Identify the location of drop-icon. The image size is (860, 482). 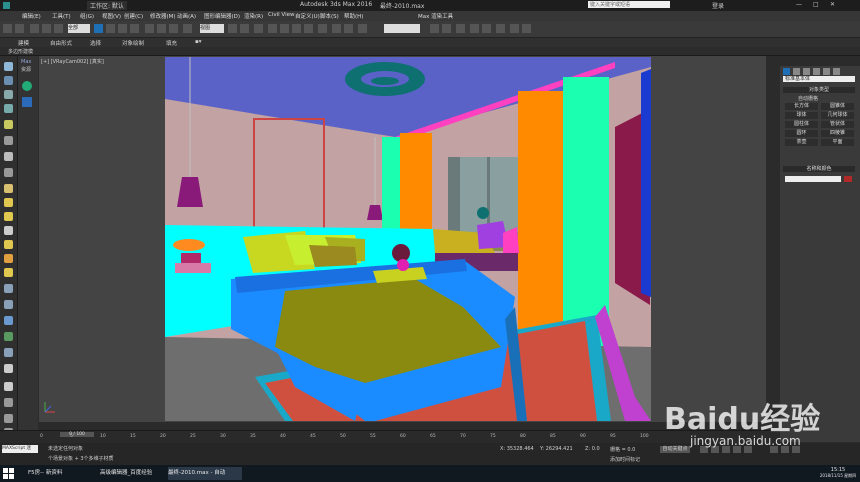
(8, 230).